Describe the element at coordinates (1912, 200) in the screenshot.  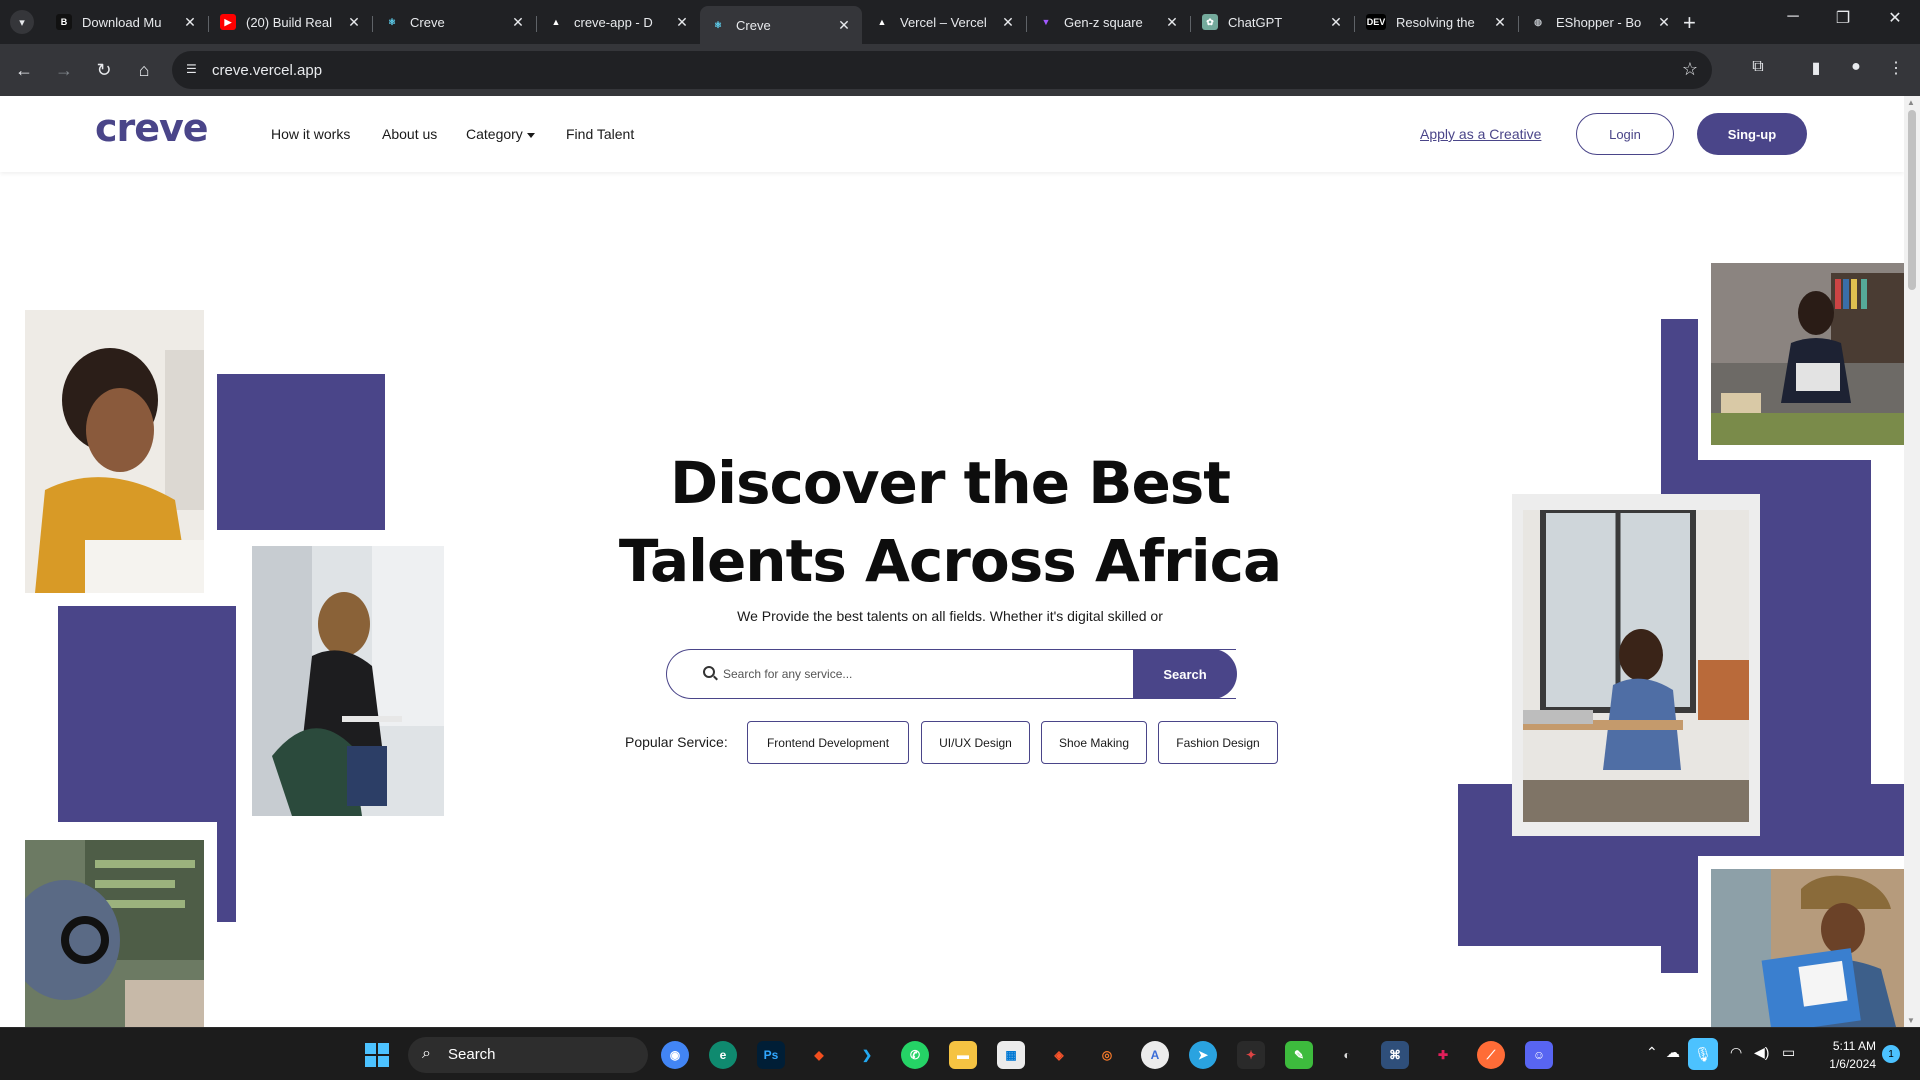
I see `scroll-thumb` at that location.